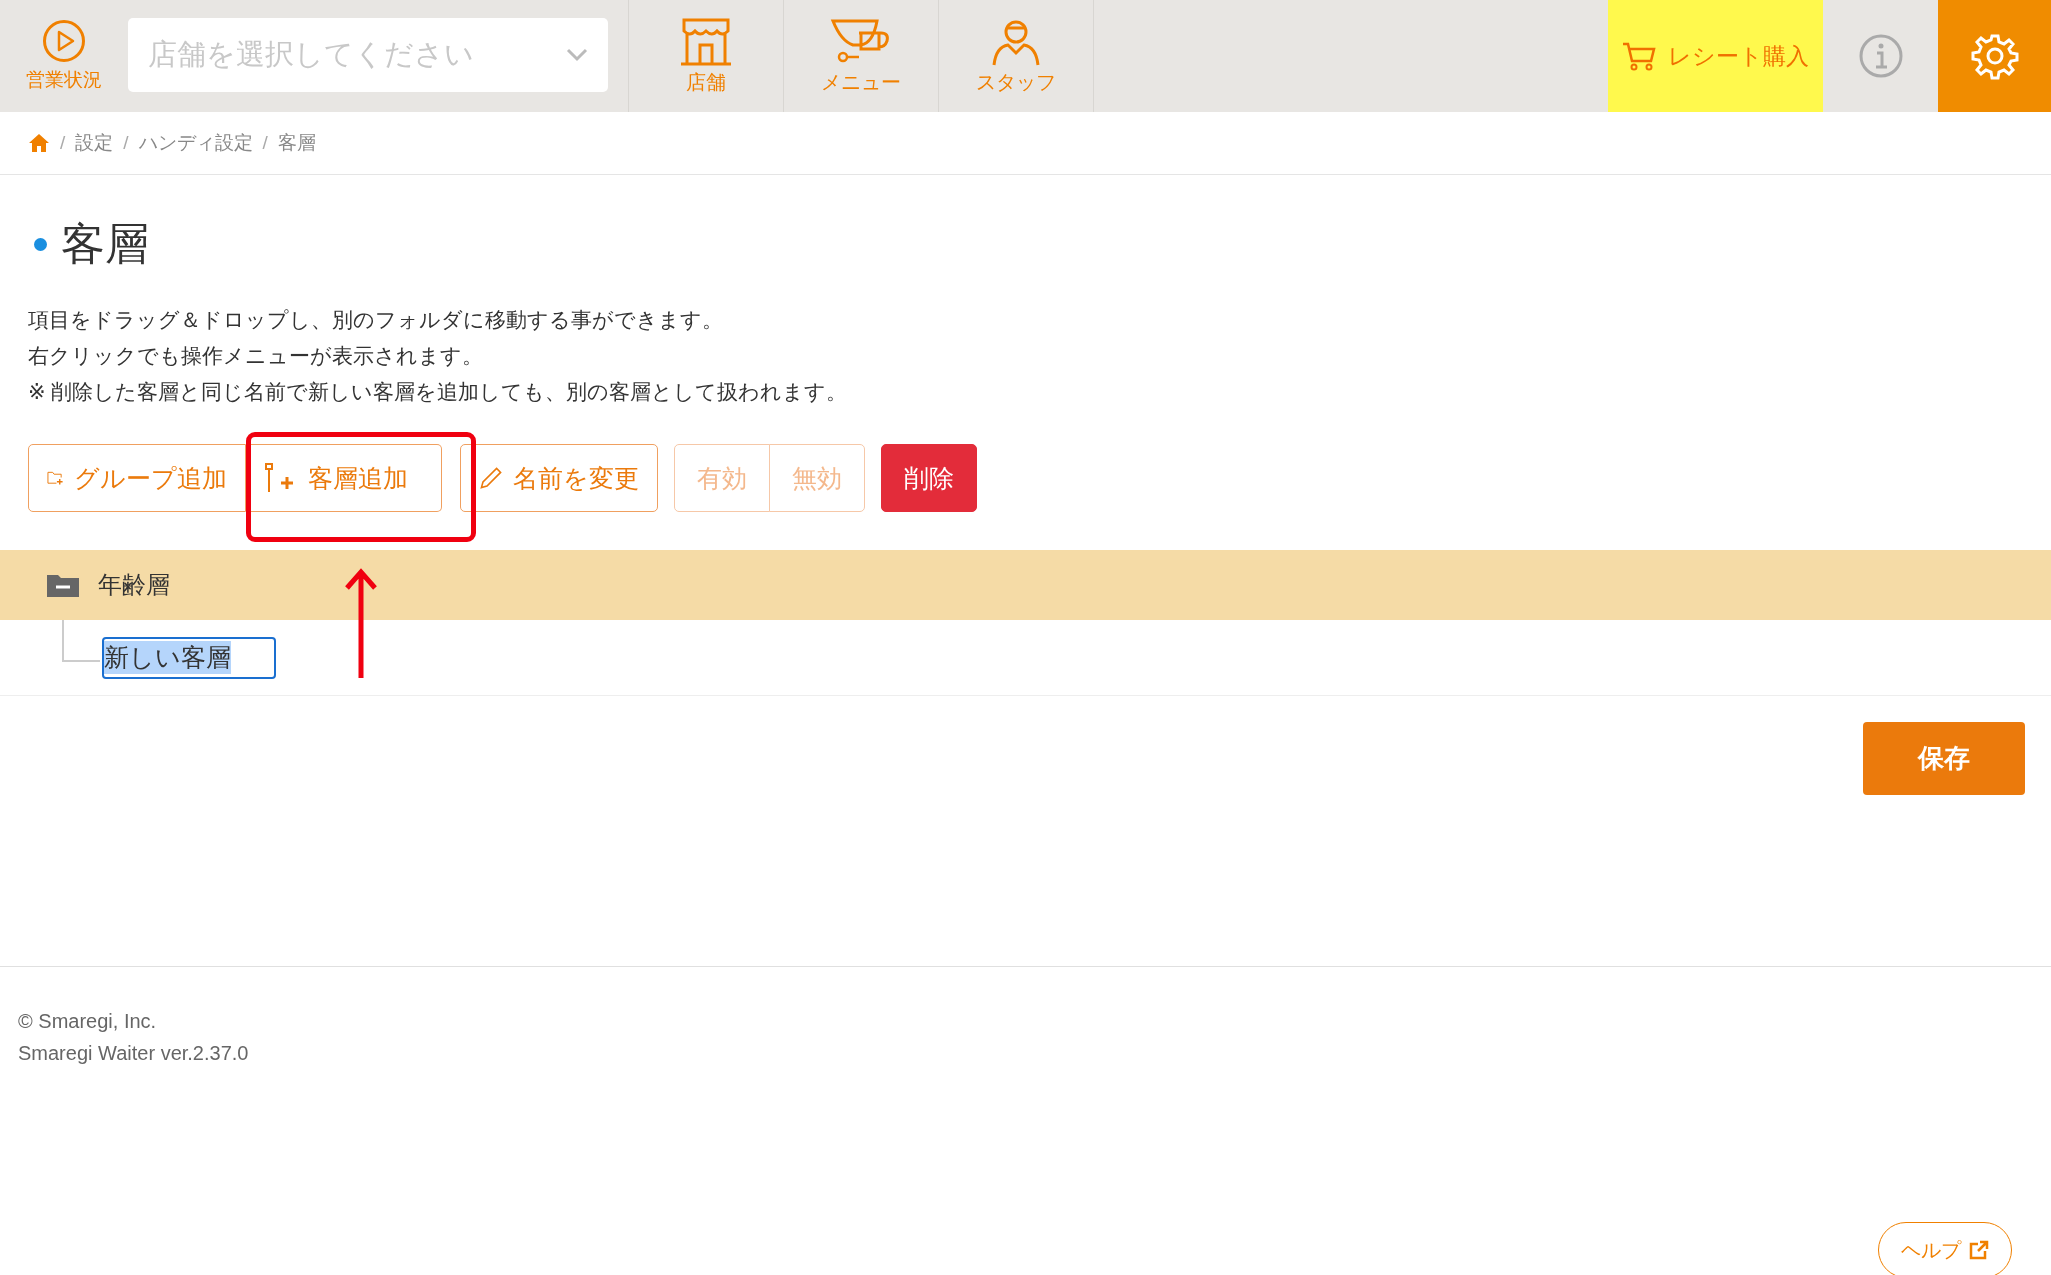 The height and width of the screenshot is (1275, 2051). Describe the element at coordinates (438, 392) in the screenshot. I see `description-text: ※ 削除した客層と同じ名前で新しい客層を追加しても、別の客層として扱われます。` at that location.